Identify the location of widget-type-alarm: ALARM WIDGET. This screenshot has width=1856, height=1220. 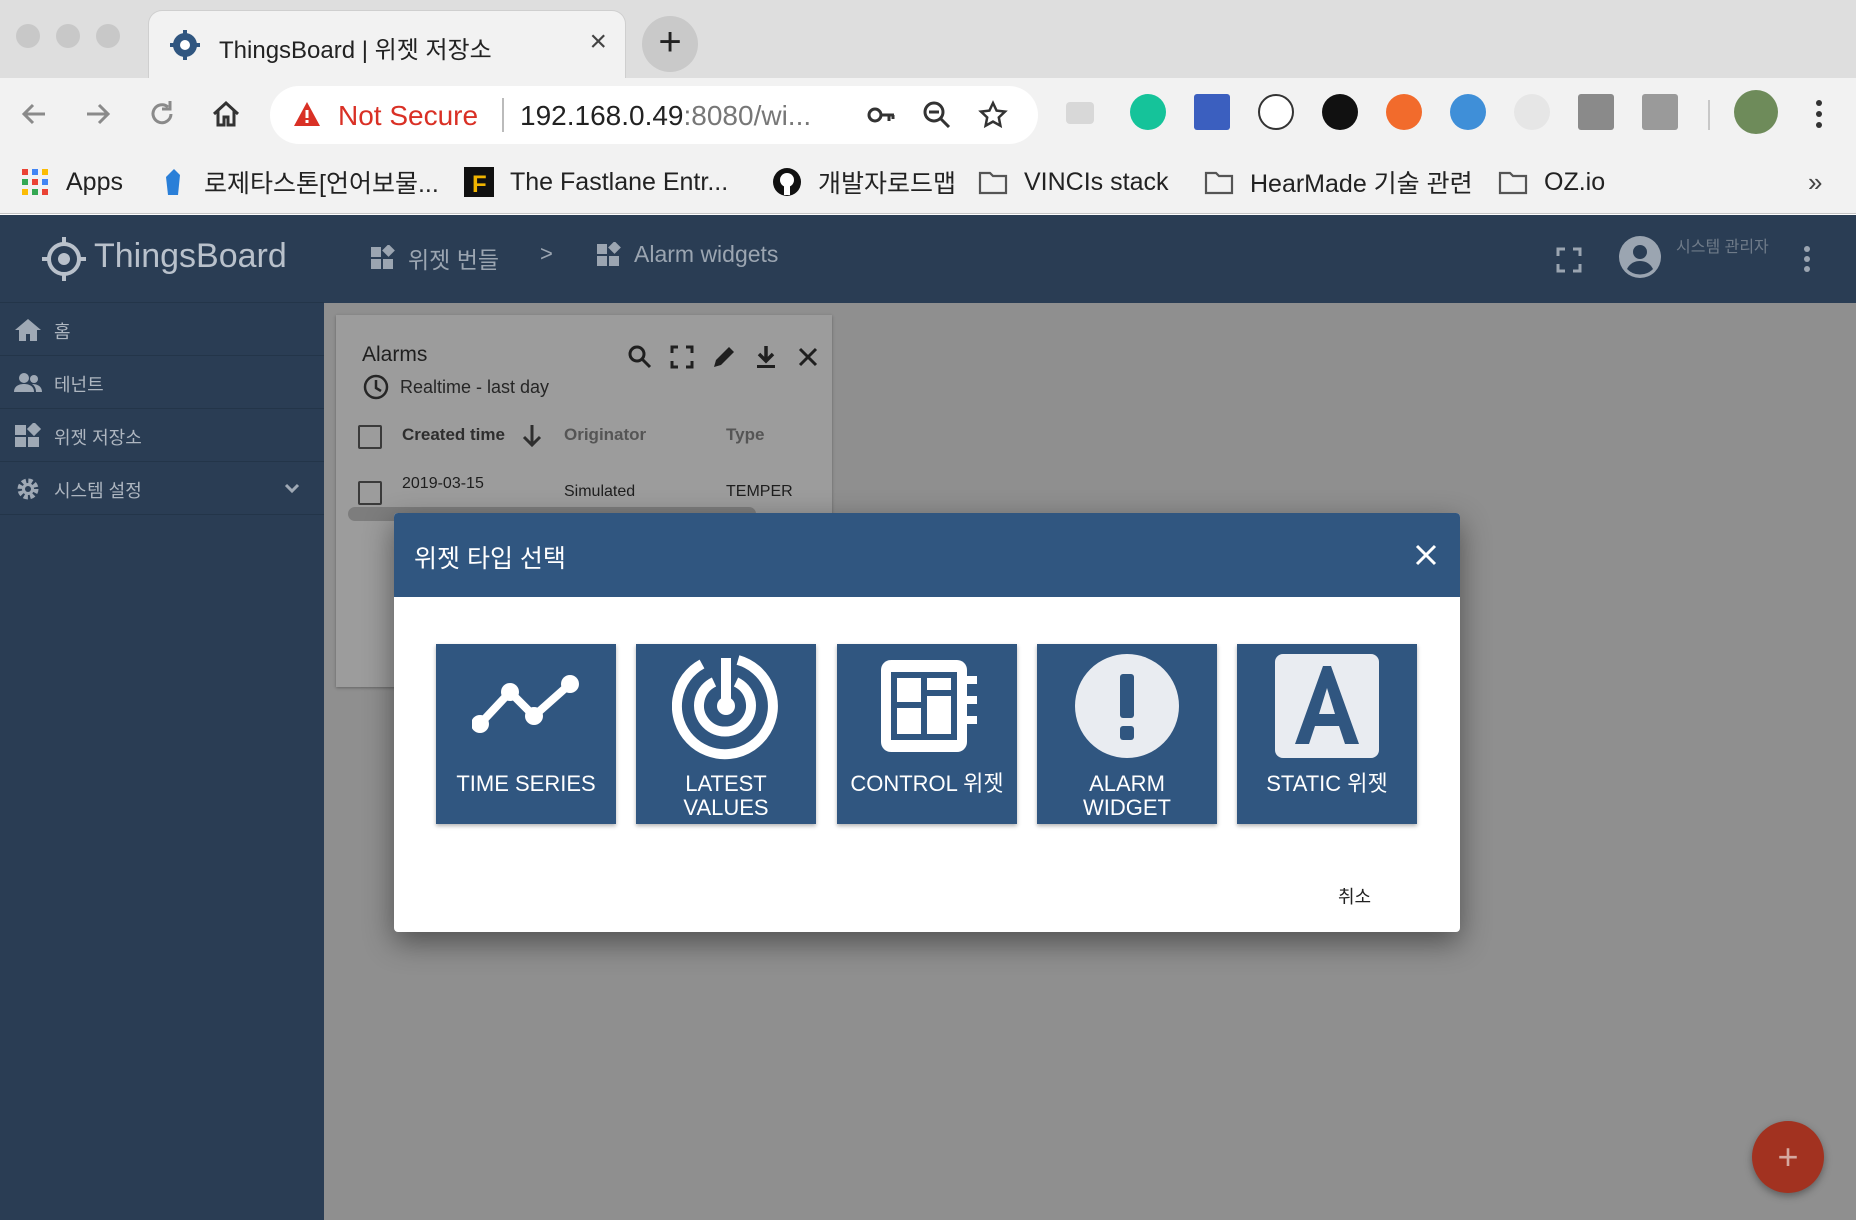
(1127, 734).